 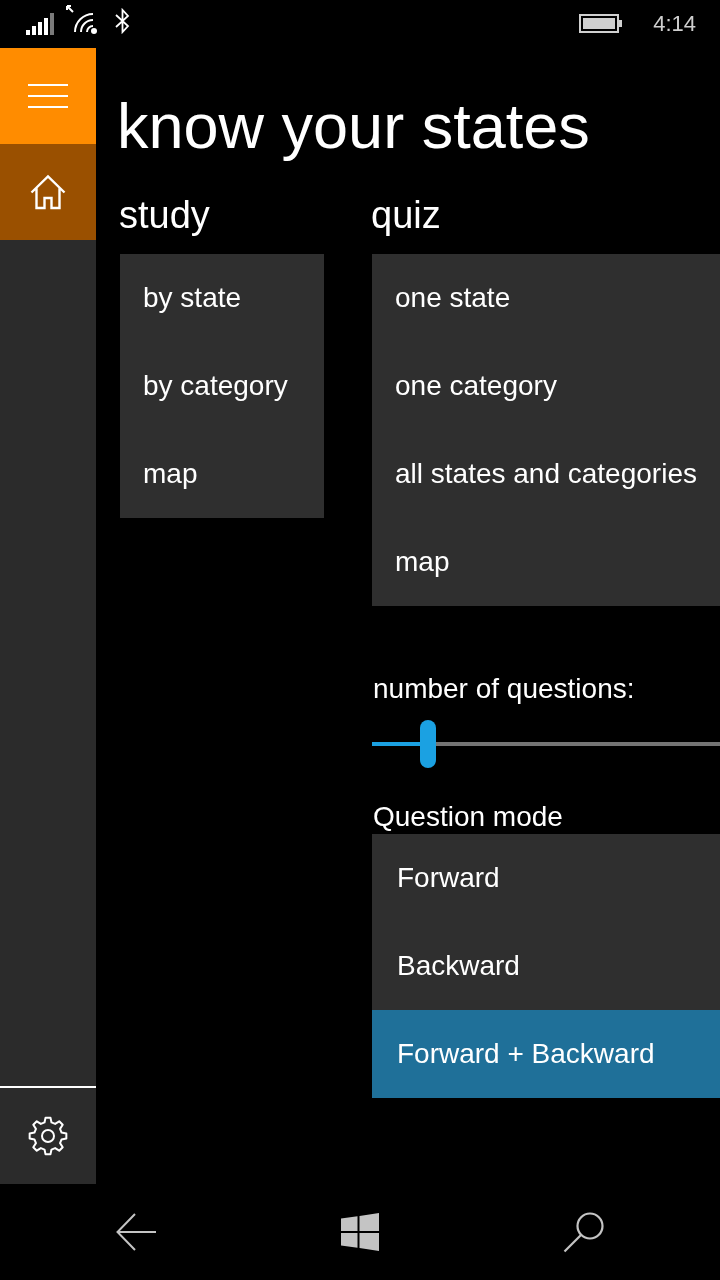 What do you see at coordinates (674, 24) in the screenshot?
I see `clock-time: 4:14` at bounding box center [674, 24].